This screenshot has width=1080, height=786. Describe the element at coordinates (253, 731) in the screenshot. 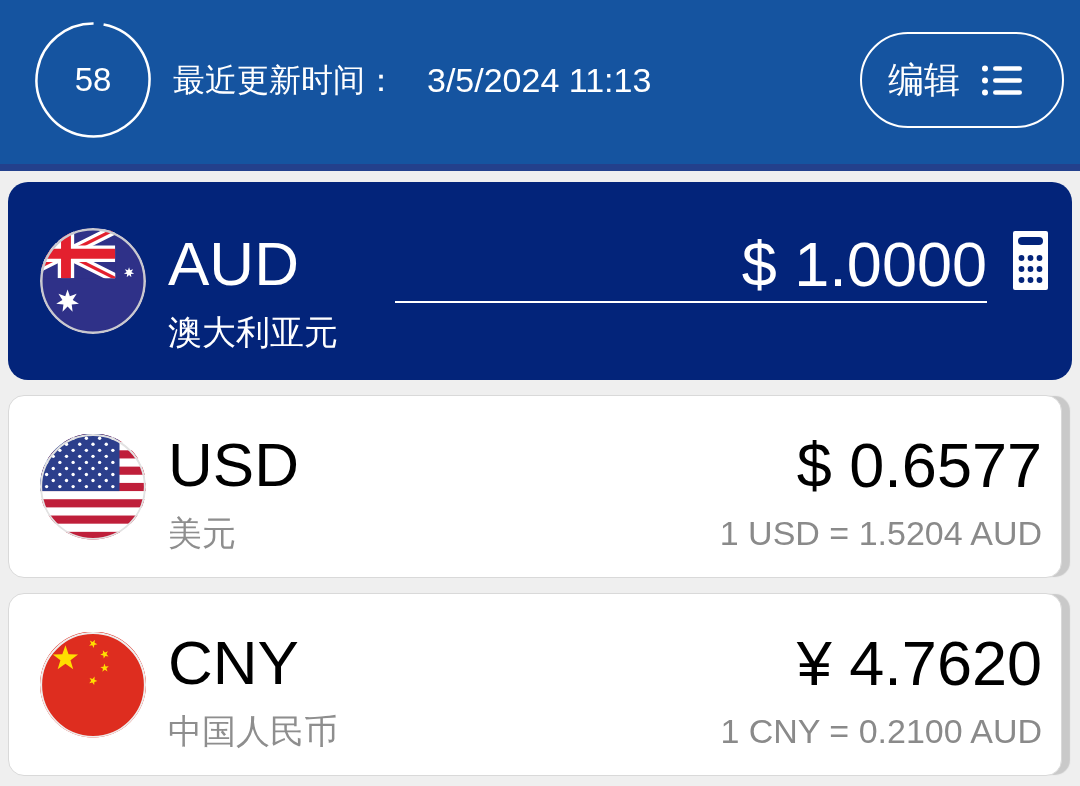

I see `currency-name: 中国人民币` at that location.